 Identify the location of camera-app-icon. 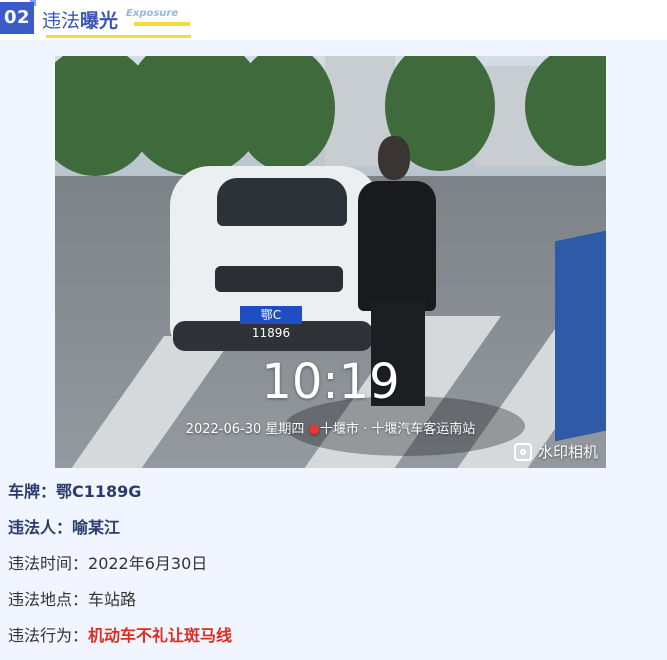
(522, 451).